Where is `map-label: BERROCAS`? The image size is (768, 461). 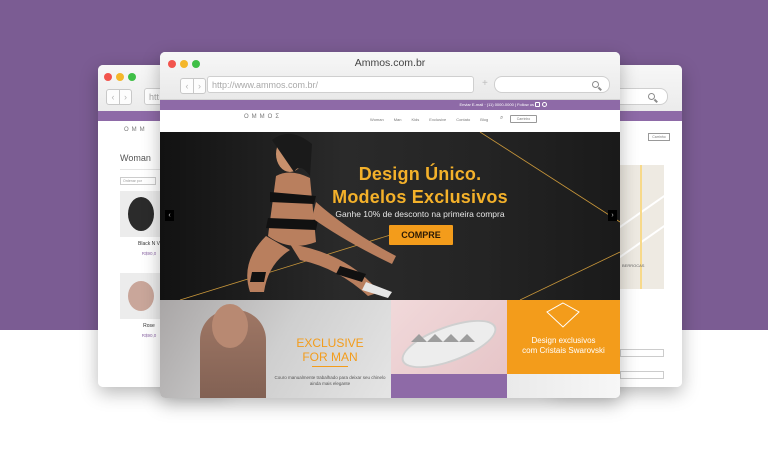 map-label: BERROCAS is located at coordinates (633, 265).